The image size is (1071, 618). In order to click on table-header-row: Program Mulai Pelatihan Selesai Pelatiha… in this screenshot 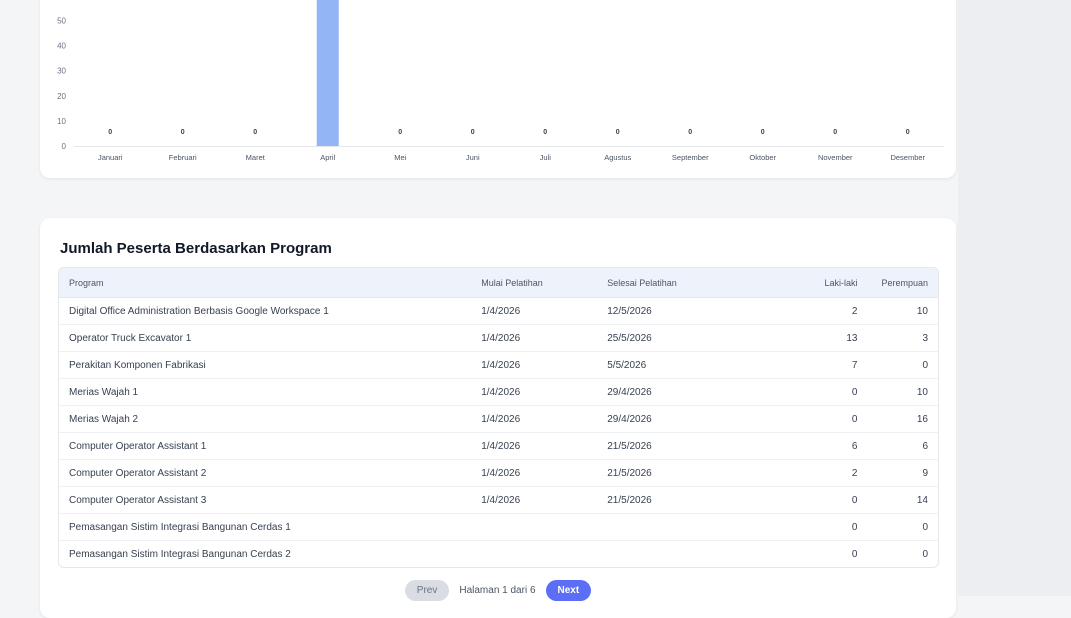, I will do `click(498, 283)`.